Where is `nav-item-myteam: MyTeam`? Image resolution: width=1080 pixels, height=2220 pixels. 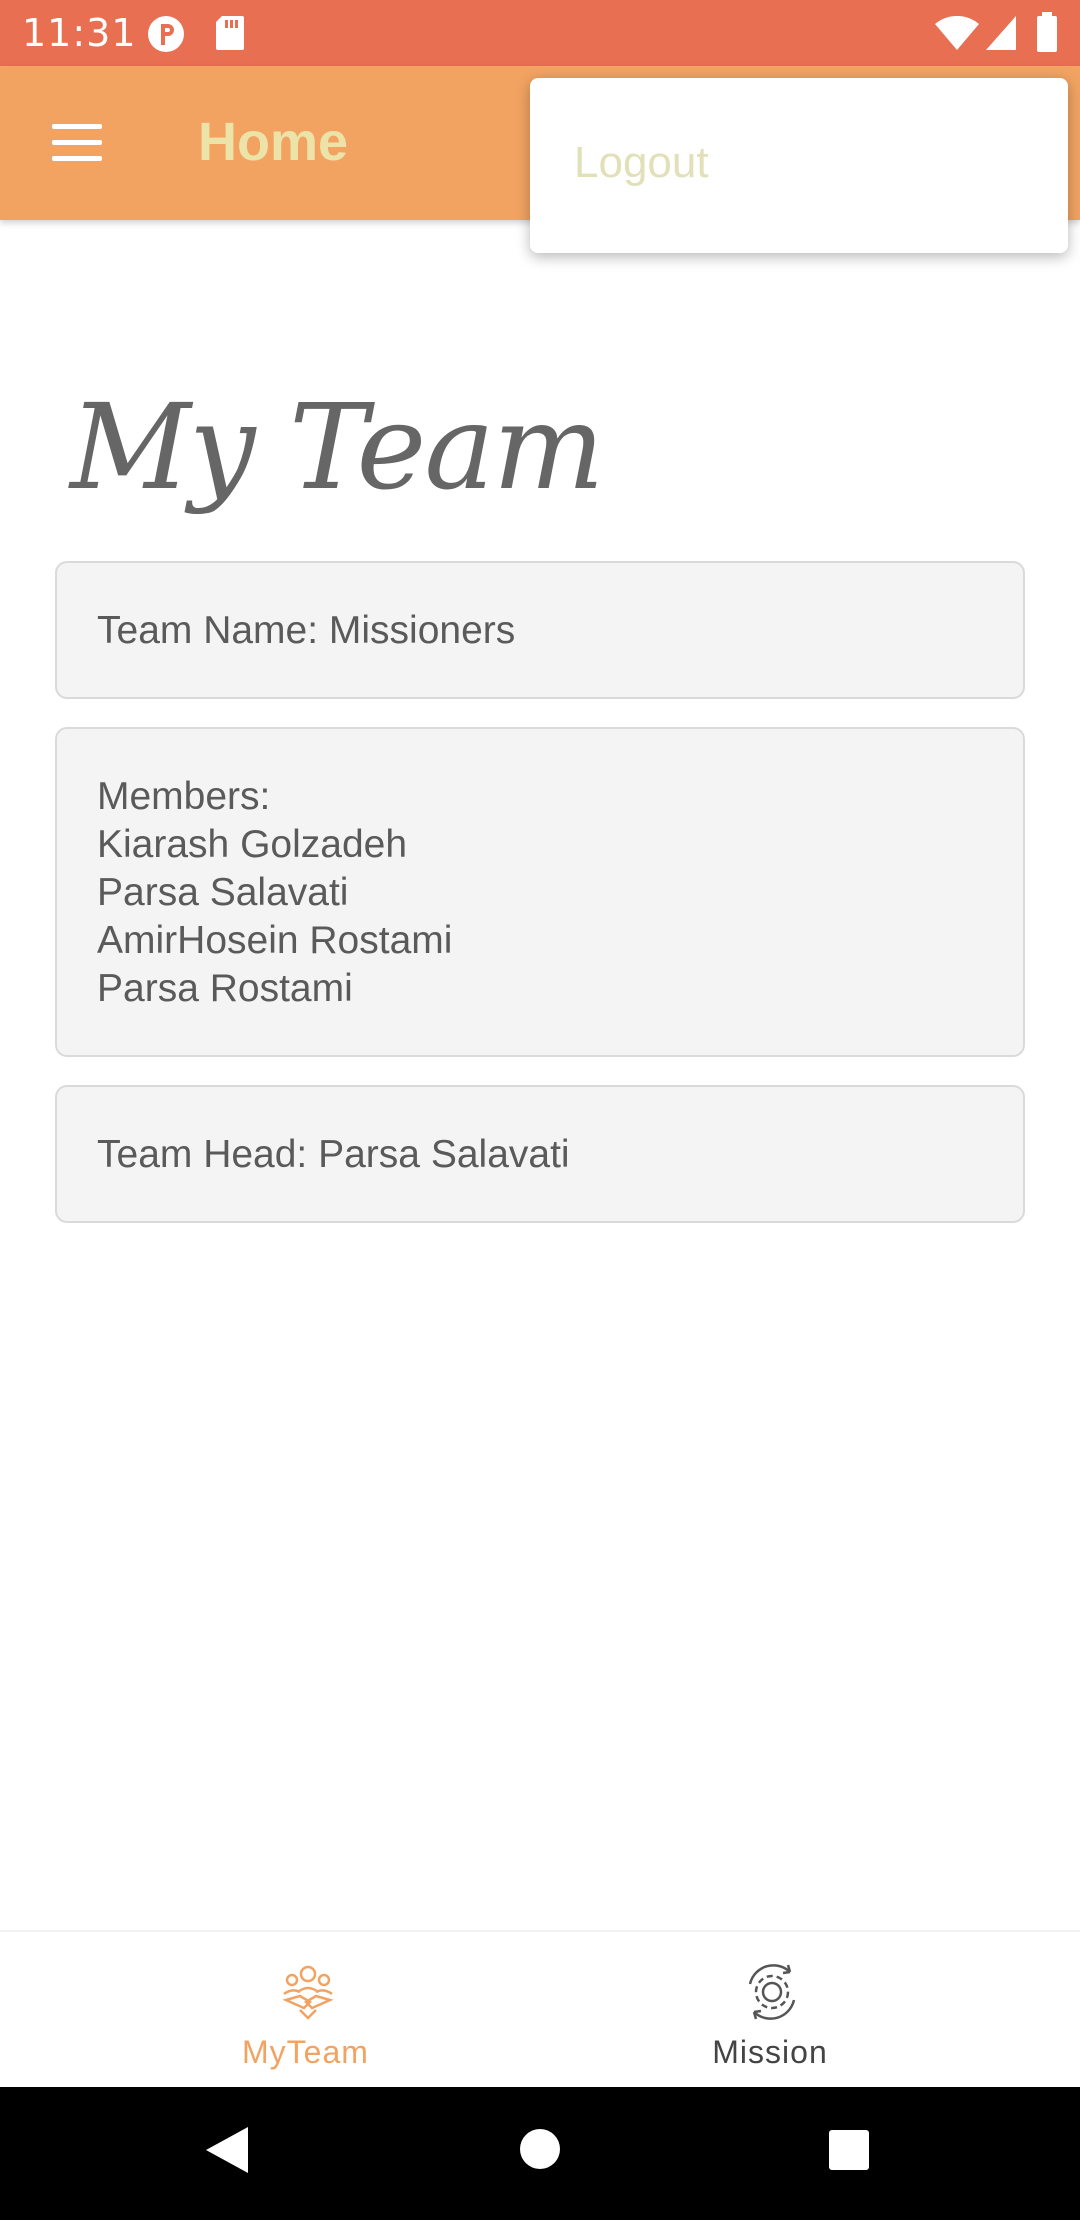
nav-item-myteam: MyTeam is located at coordinates (270, 2010).